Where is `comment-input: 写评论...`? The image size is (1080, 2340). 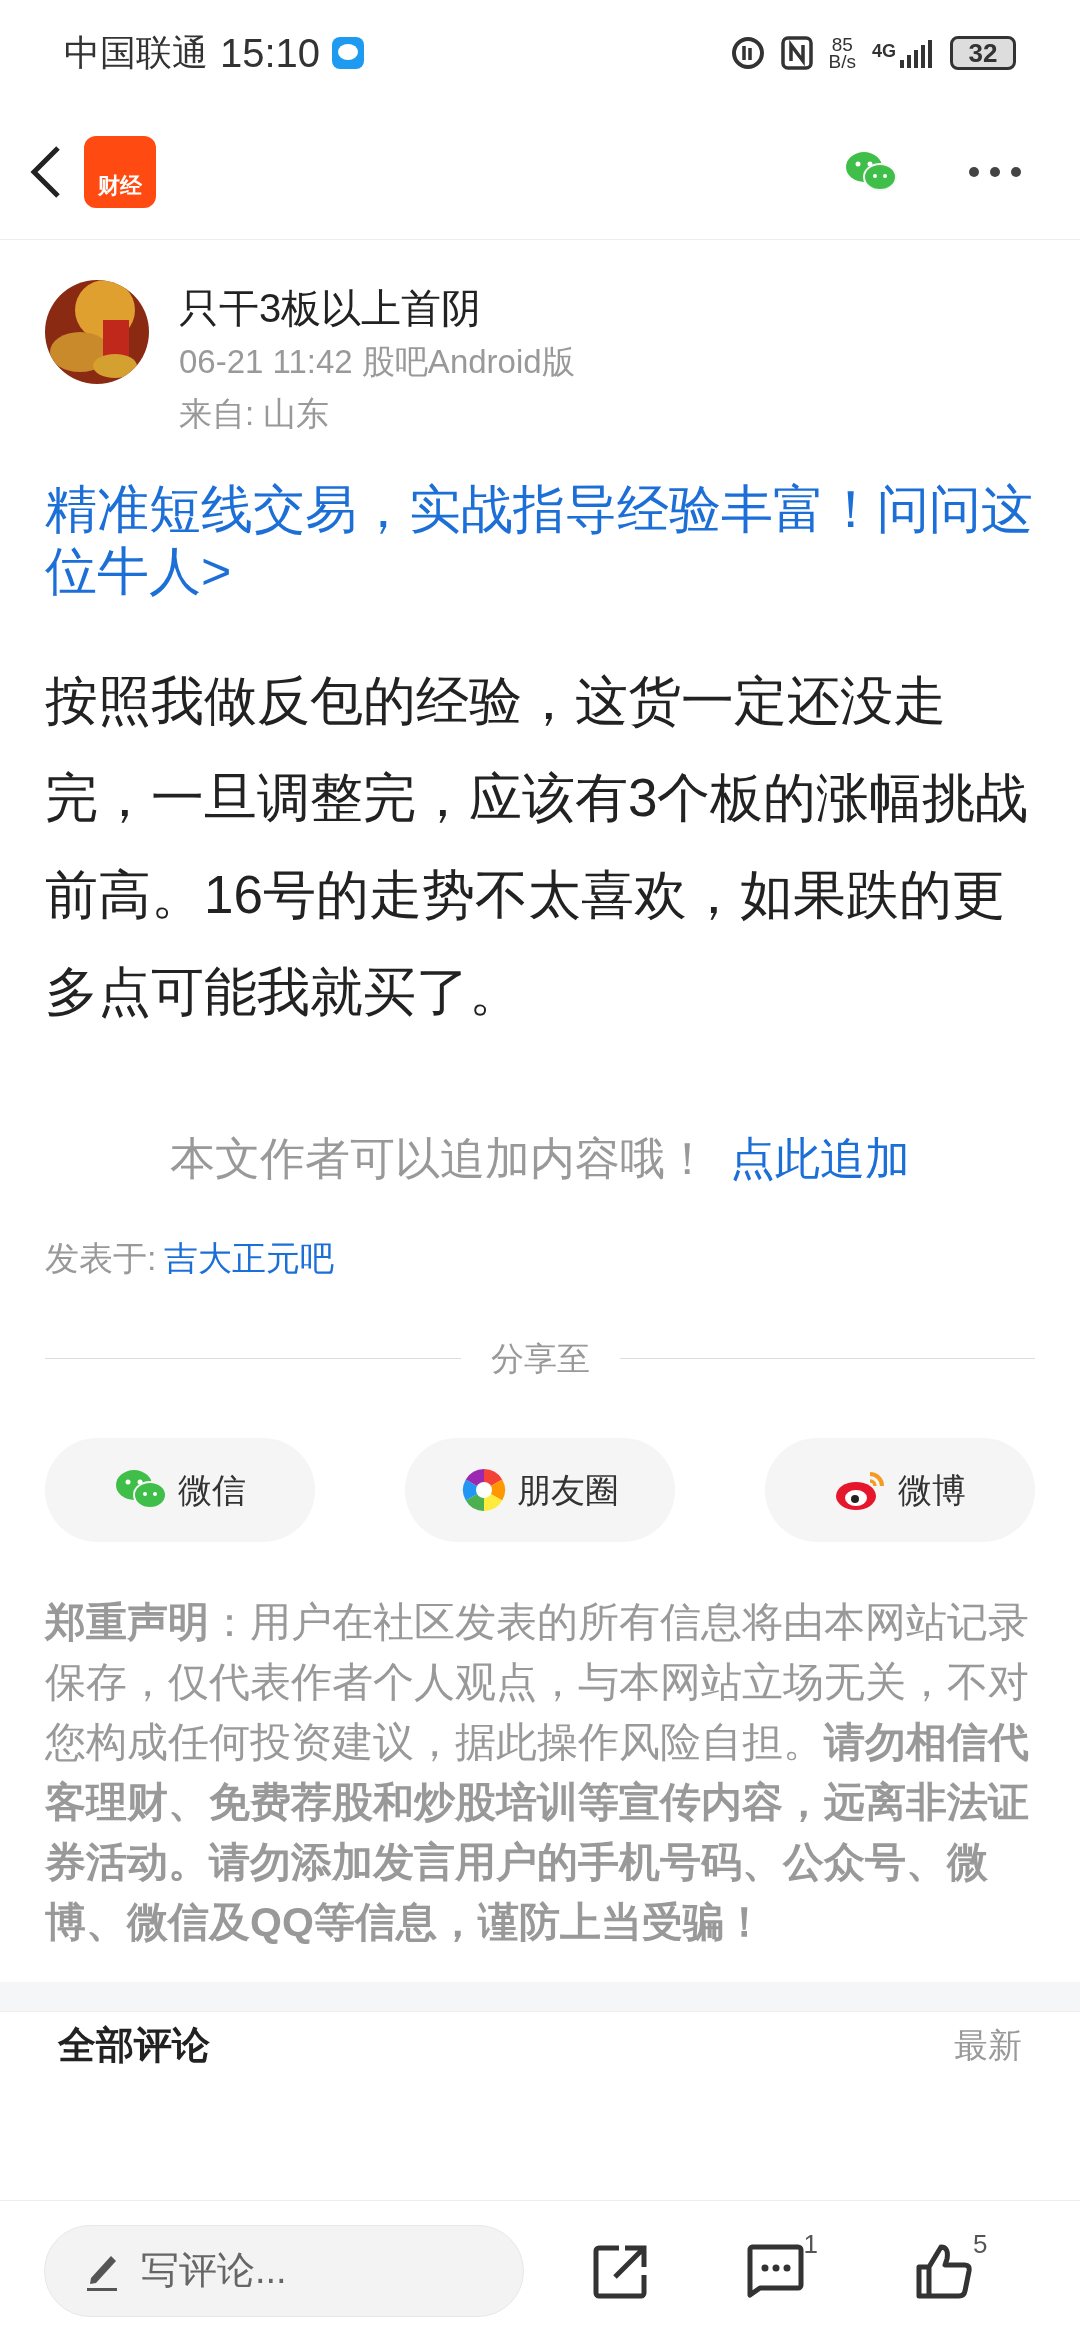 comment-input: 写评论... is located at coordinates (284, 2270).